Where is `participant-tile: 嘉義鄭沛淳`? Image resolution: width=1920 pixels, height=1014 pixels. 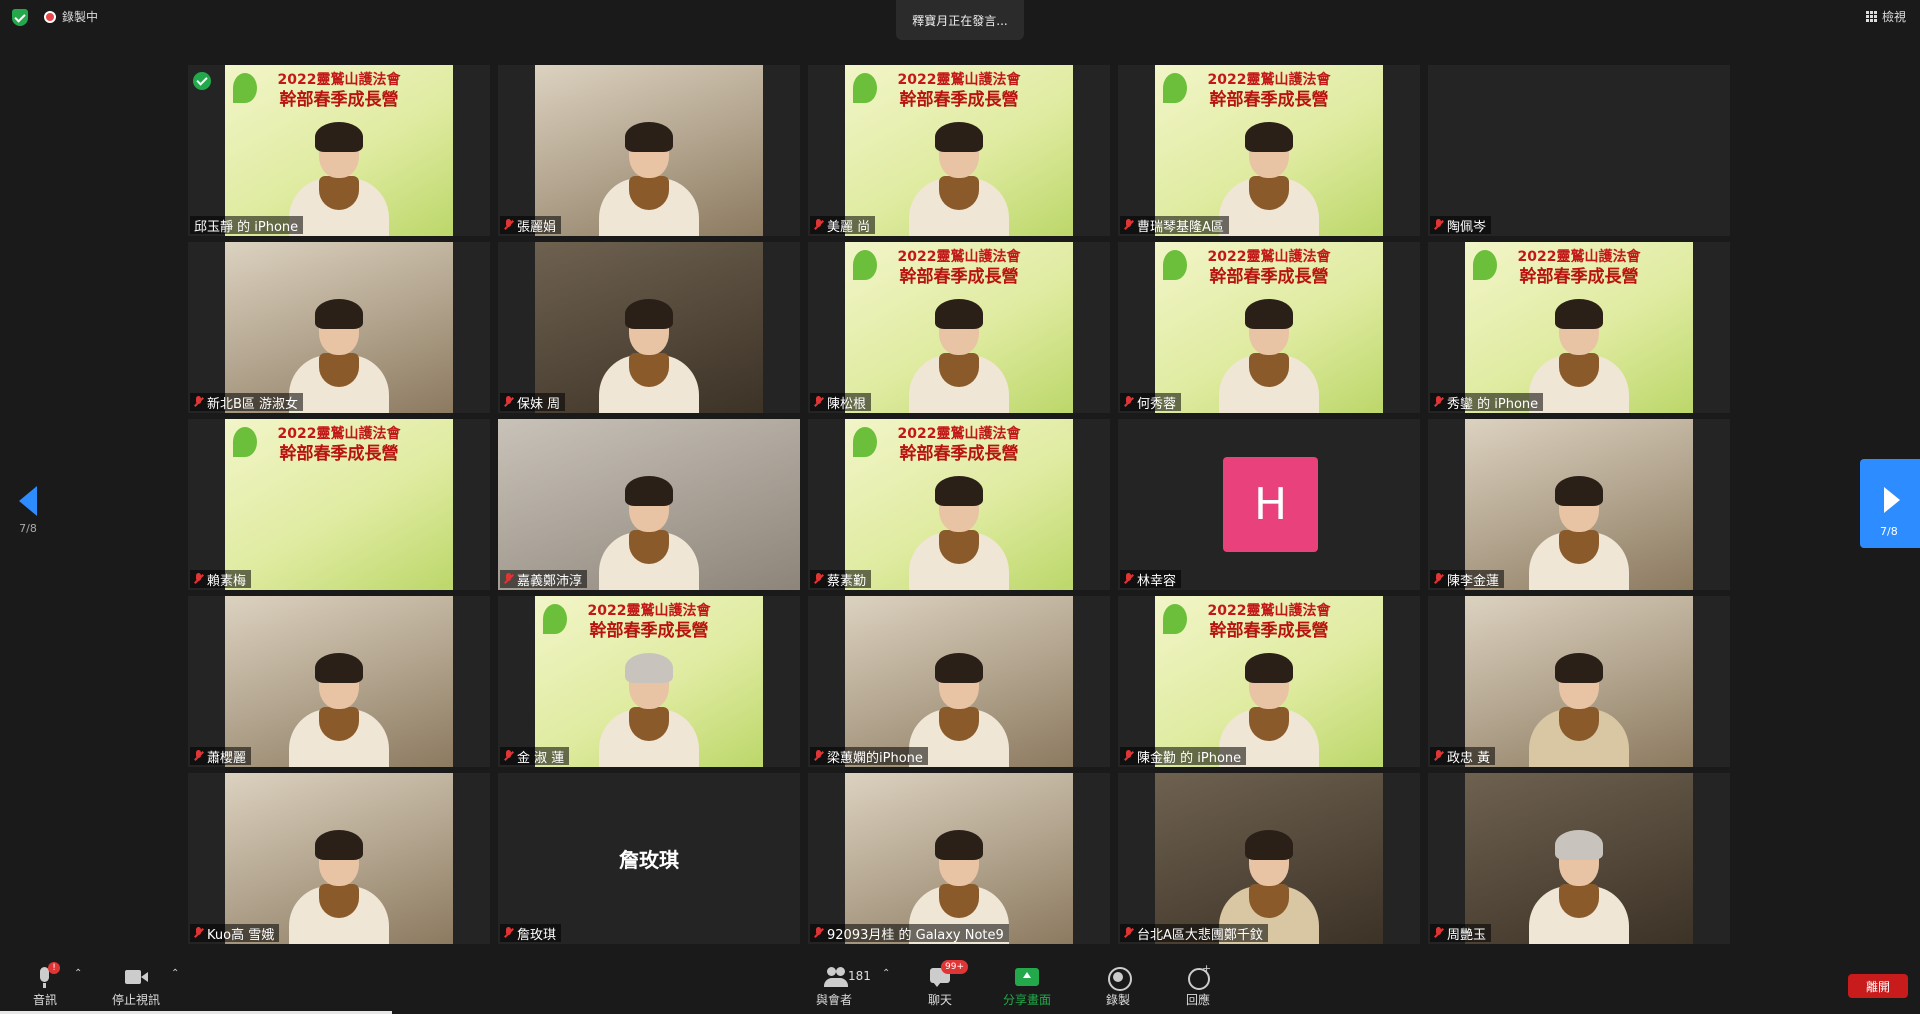
participant-tile: 嘉義鄭沛淳 is located at coordinates (649, 504).